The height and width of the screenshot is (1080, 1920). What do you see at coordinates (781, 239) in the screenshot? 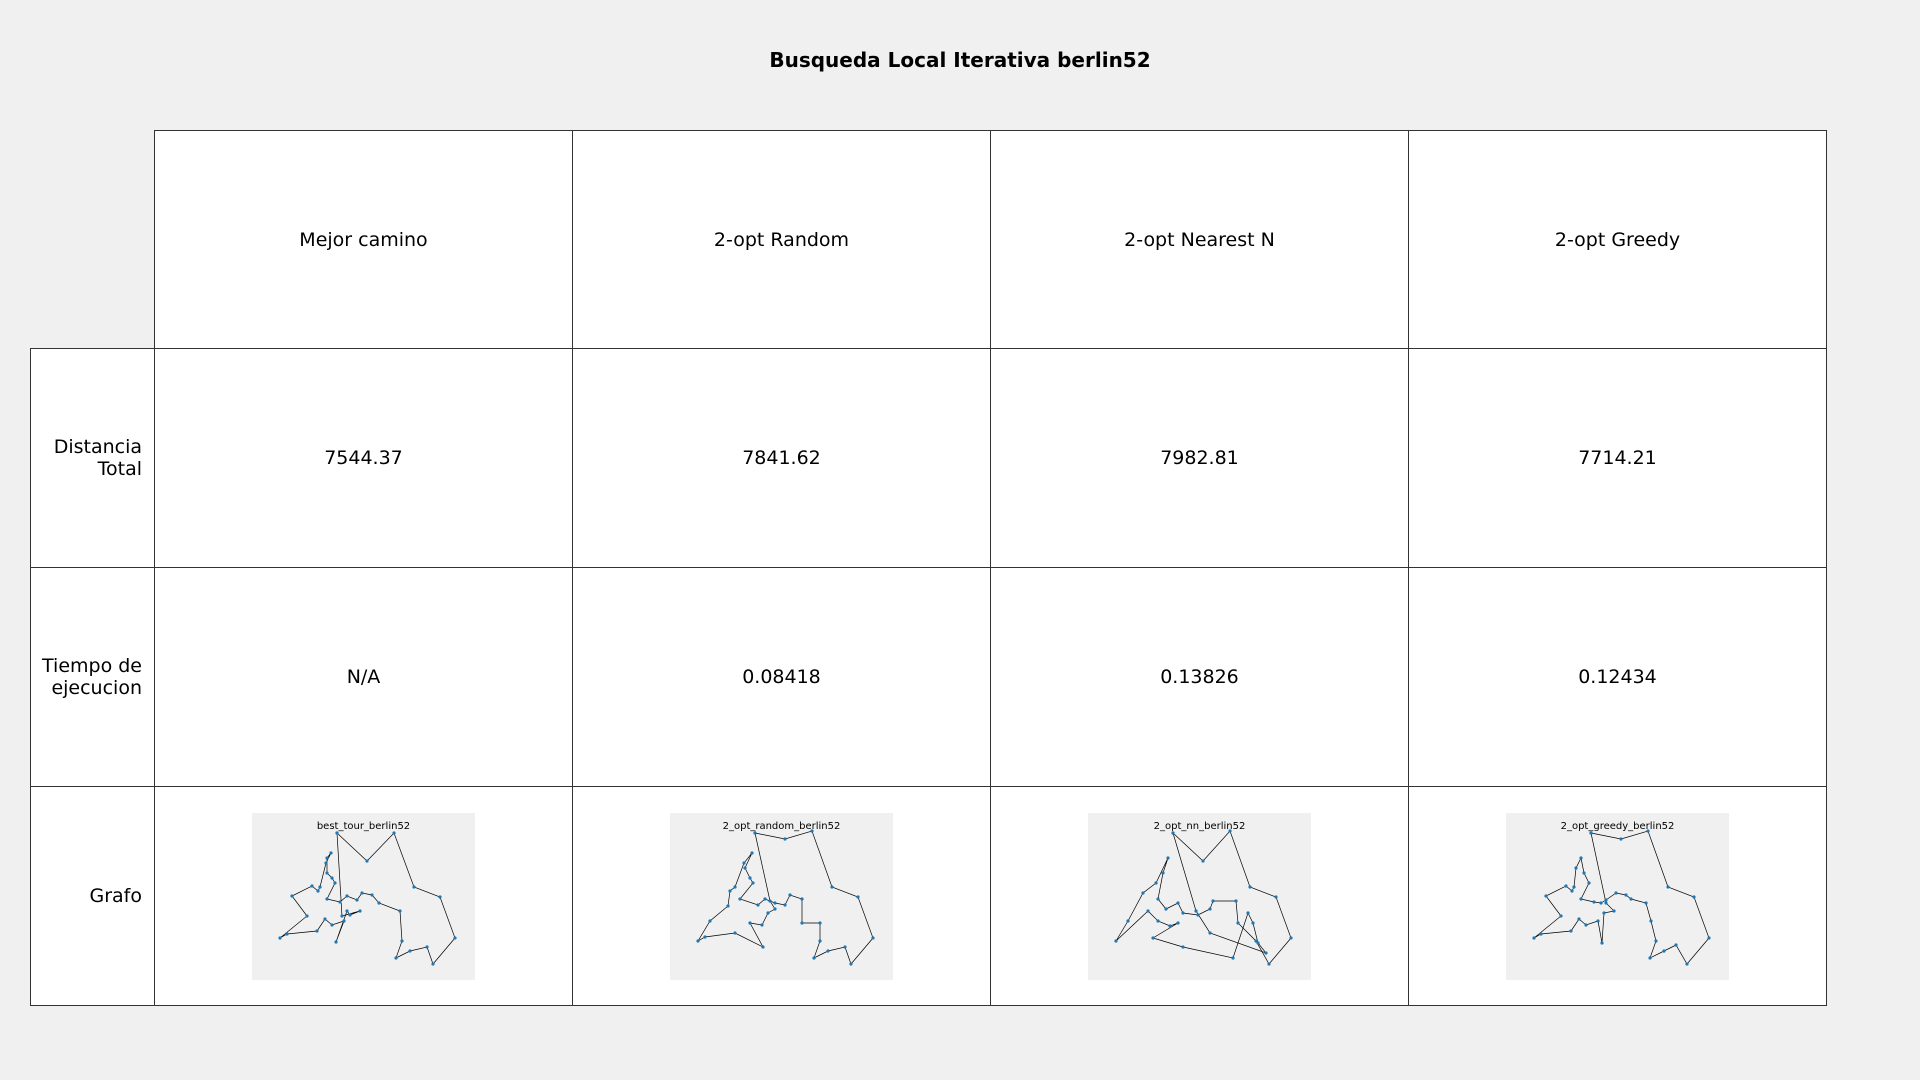
I see `column-header: 2-opt Random` at bounding box center [781, 239].